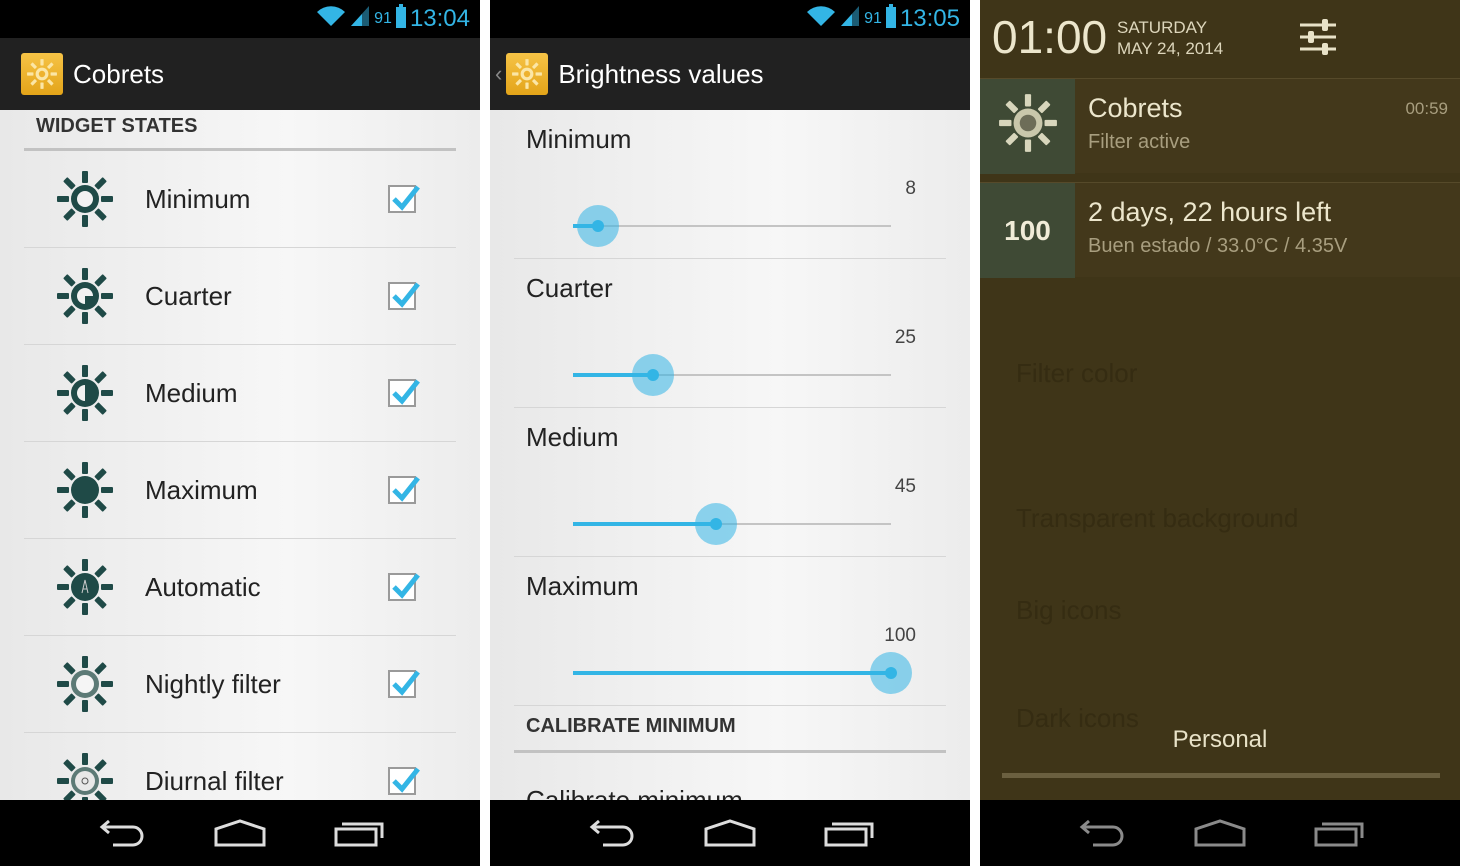 The width and height of the screenshot is (1460, 866). Describe the element at coordinates (188, 295) in the screenshot. I see `widget-state-label: Cuarter` at that location.